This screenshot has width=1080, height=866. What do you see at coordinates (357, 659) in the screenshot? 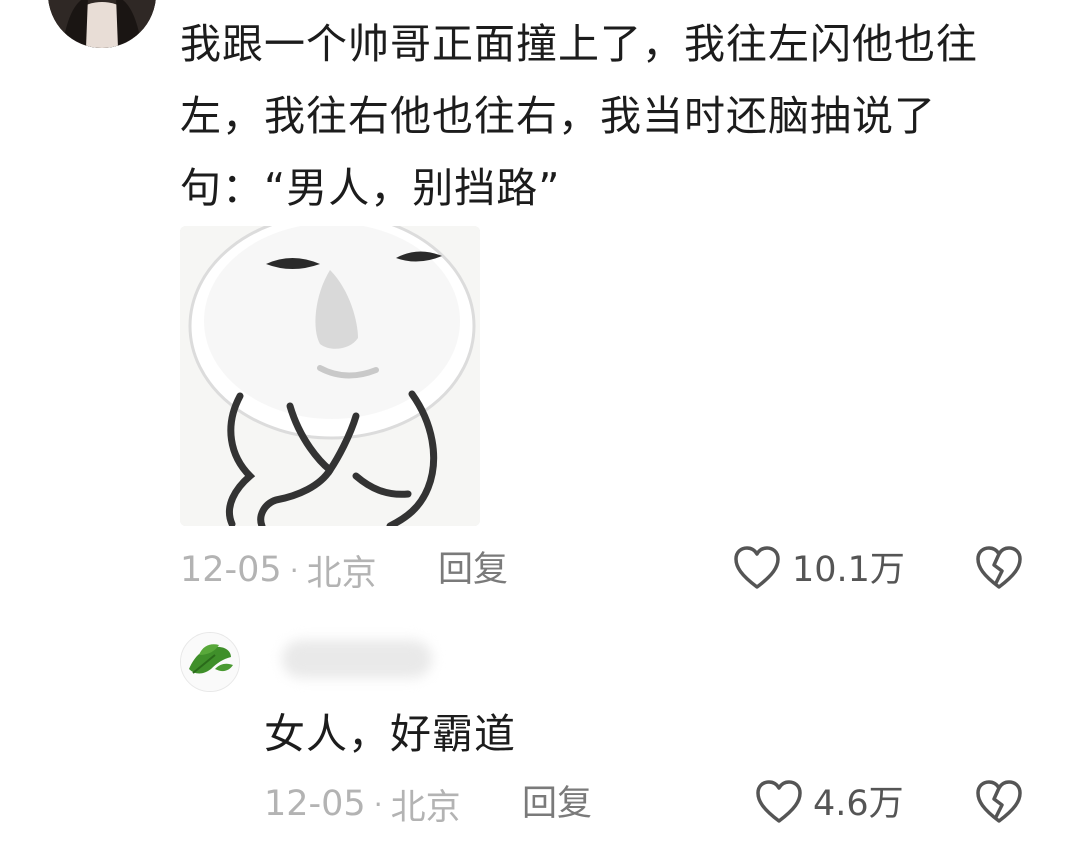
I see `replier-name-blurred` at bounding box center [357, 659].